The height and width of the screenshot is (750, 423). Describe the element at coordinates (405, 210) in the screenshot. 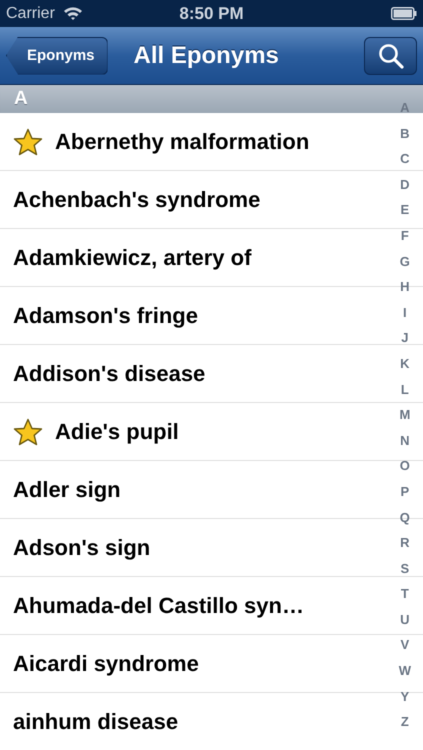

I see `index-letter: E` at that location.